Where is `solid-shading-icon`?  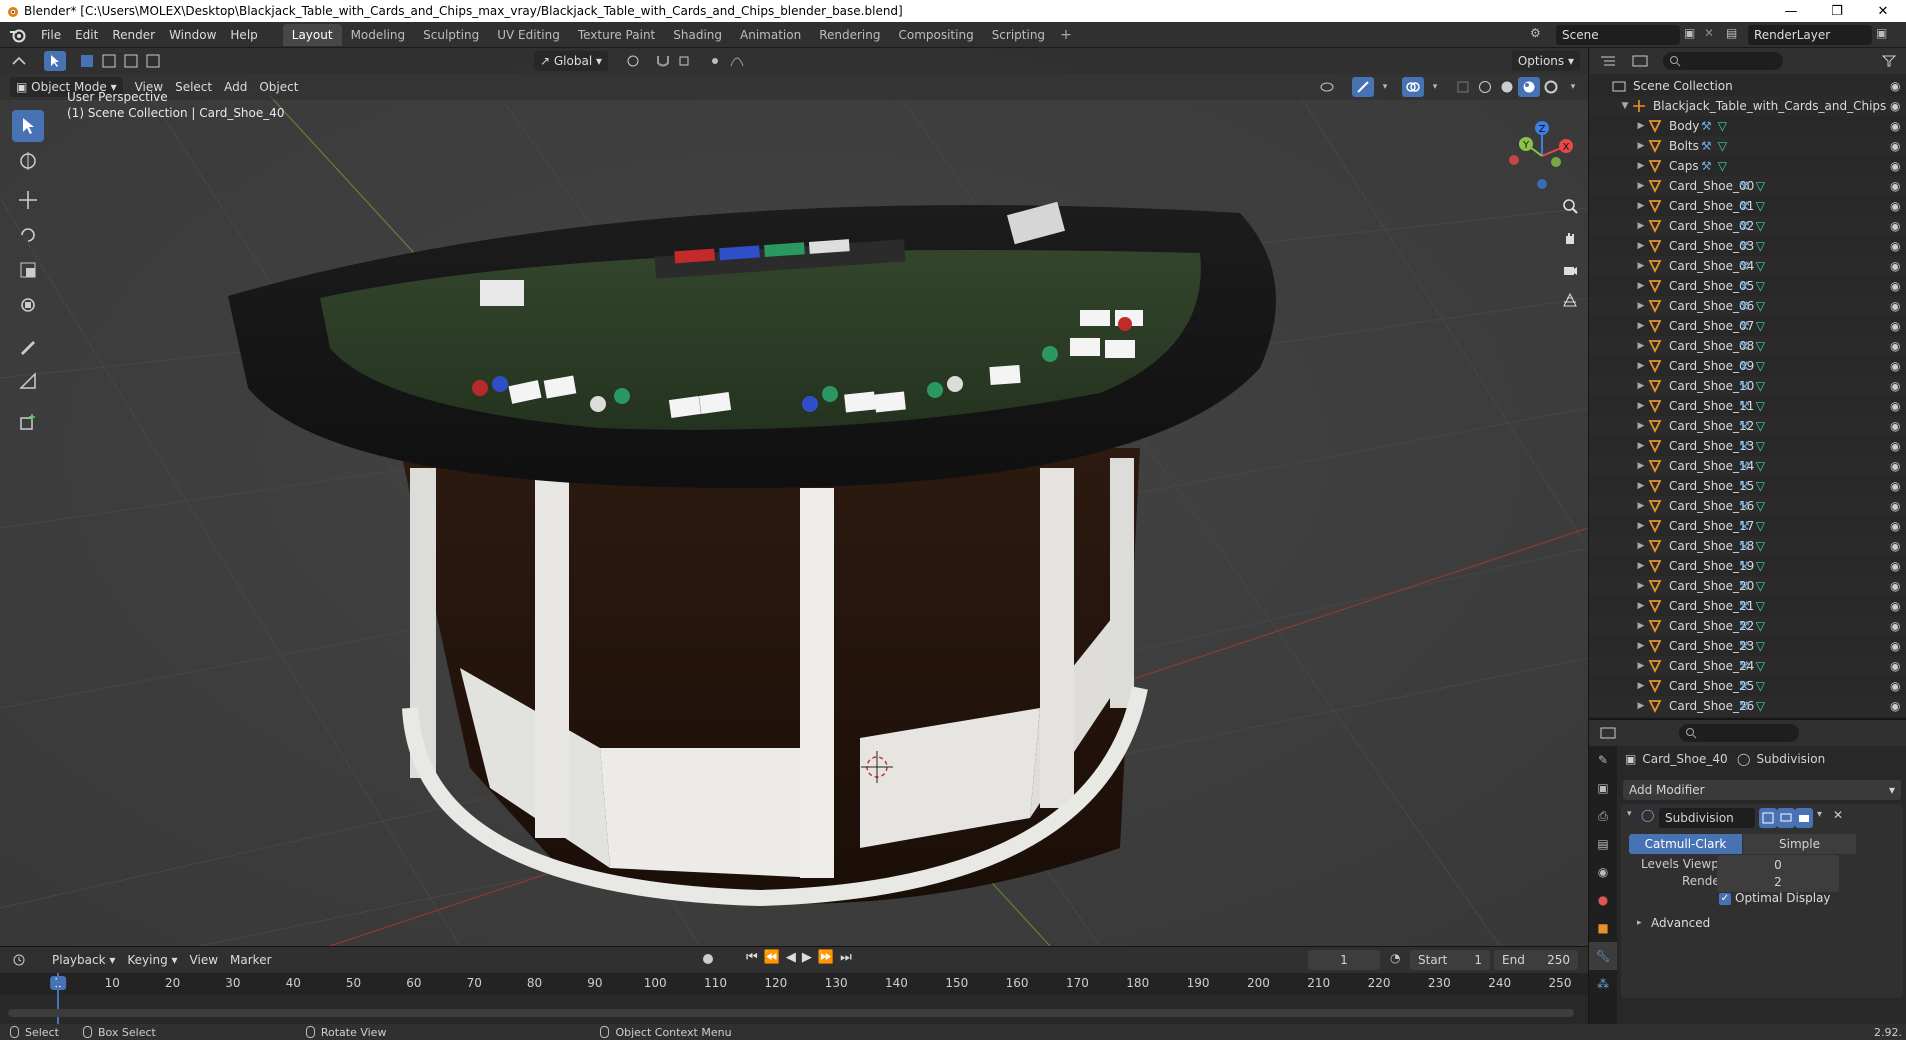 solid-shading-icon is located at coordinates (1507, 87).